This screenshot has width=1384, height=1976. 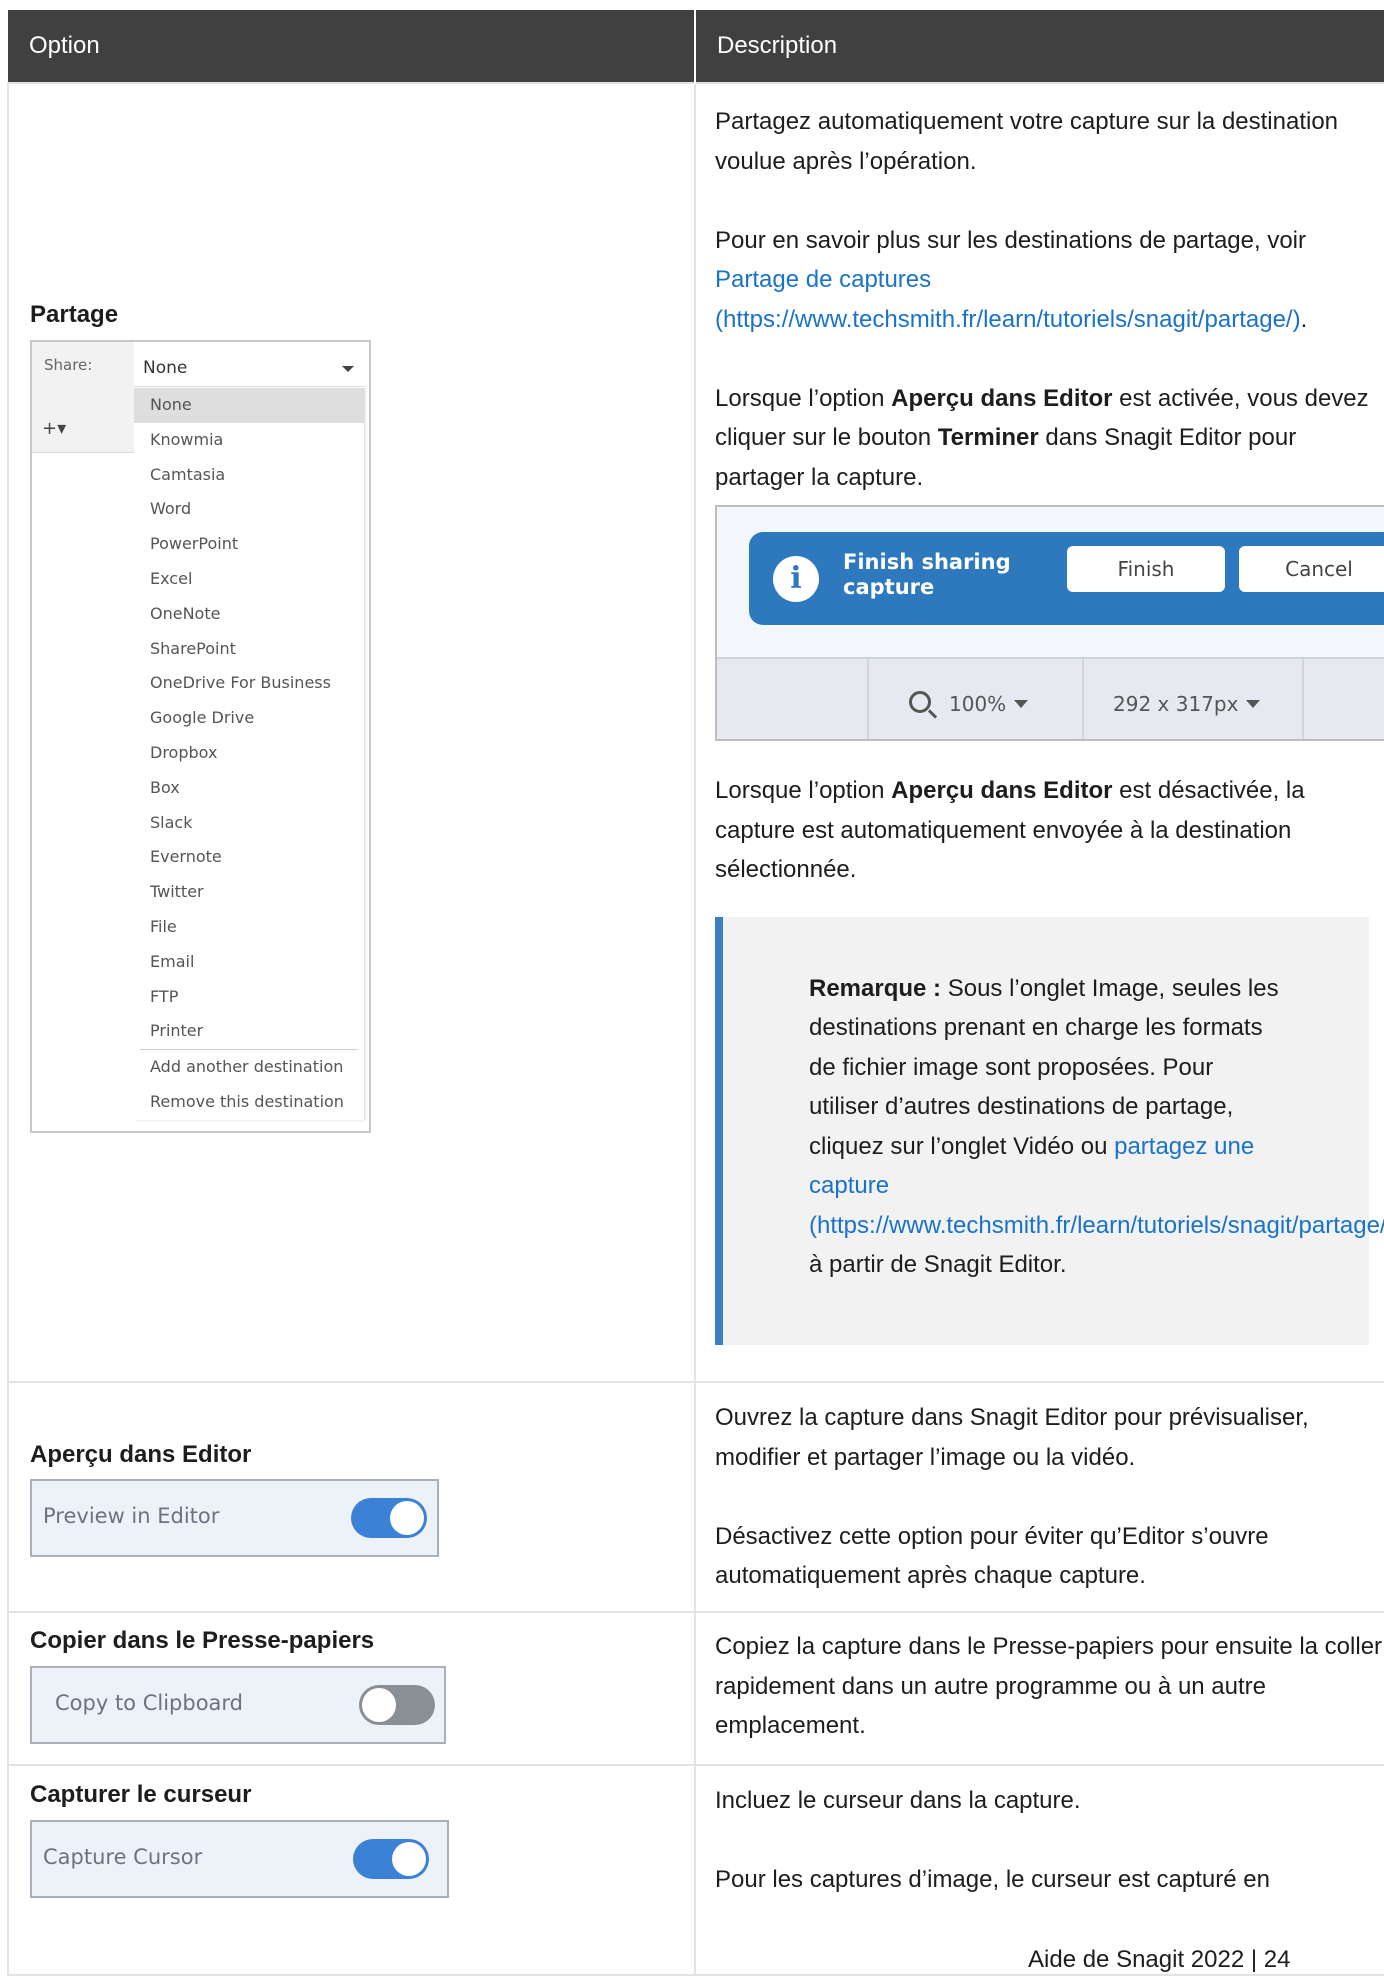 What do you see at coordinates (74, 314) in the screenshot?
I see `option-title: Partage` at bounding box center [74, 314].